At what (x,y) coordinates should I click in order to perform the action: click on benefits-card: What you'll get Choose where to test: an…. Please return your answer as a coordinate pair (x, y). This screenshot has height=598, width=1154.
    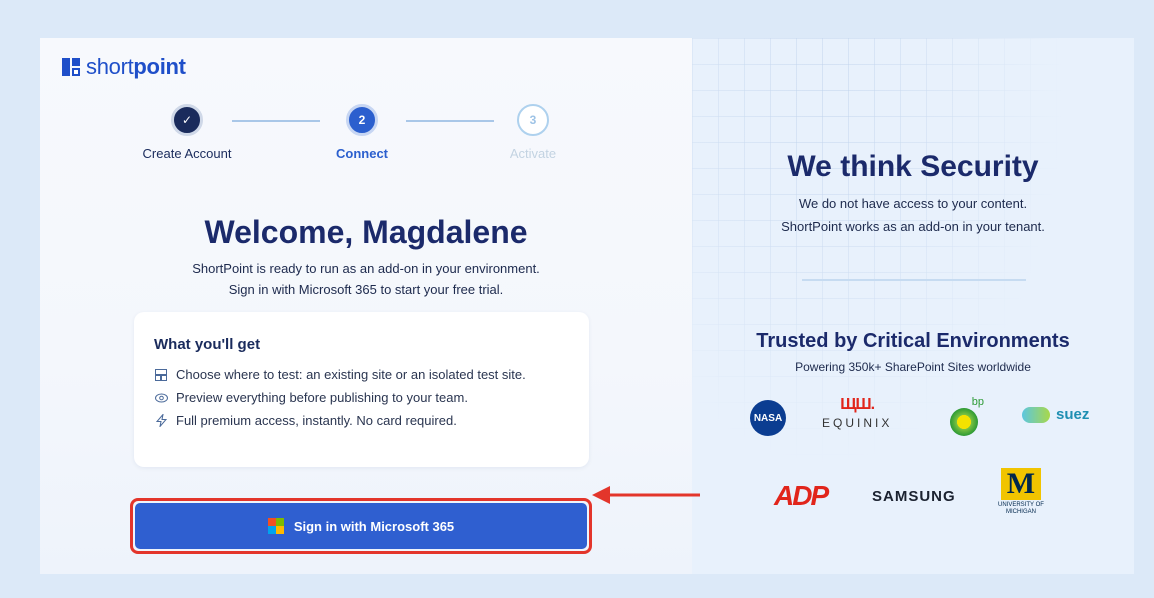
    Looking at the image, I should click on (361, 389).